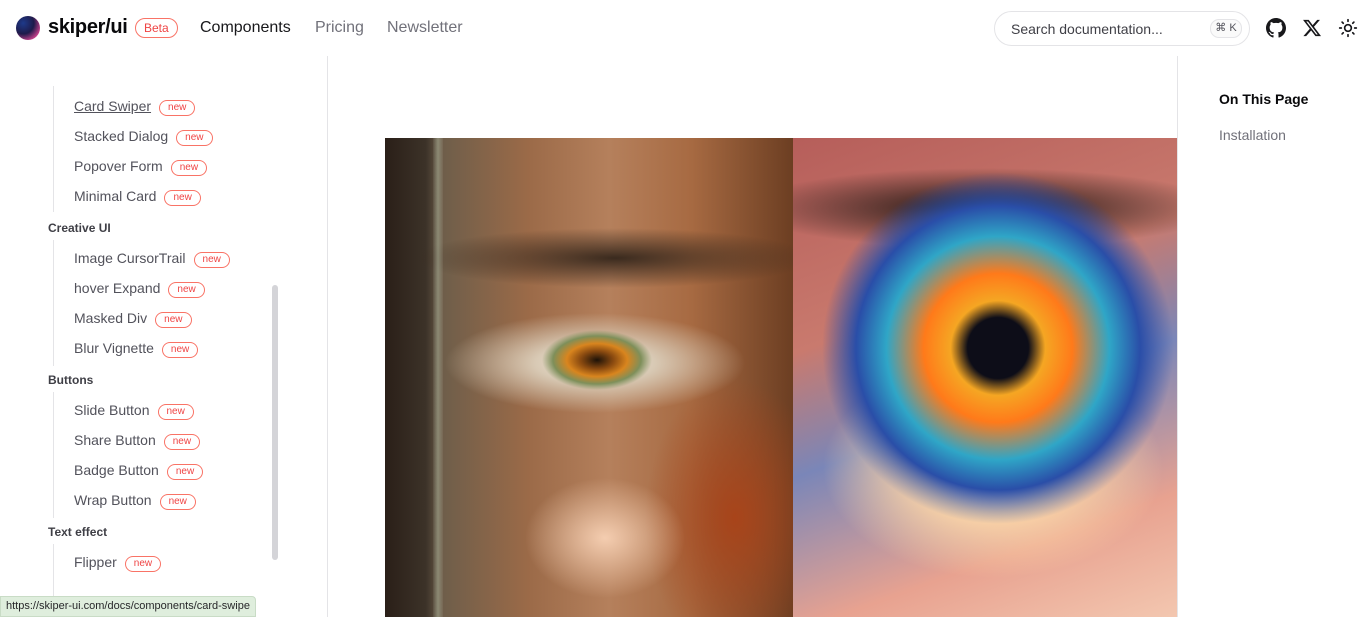  Describe the element at coordinates (133, 319) in the screenshot. I see `sidebar-item-masked-div: Masked Div new` at that location.